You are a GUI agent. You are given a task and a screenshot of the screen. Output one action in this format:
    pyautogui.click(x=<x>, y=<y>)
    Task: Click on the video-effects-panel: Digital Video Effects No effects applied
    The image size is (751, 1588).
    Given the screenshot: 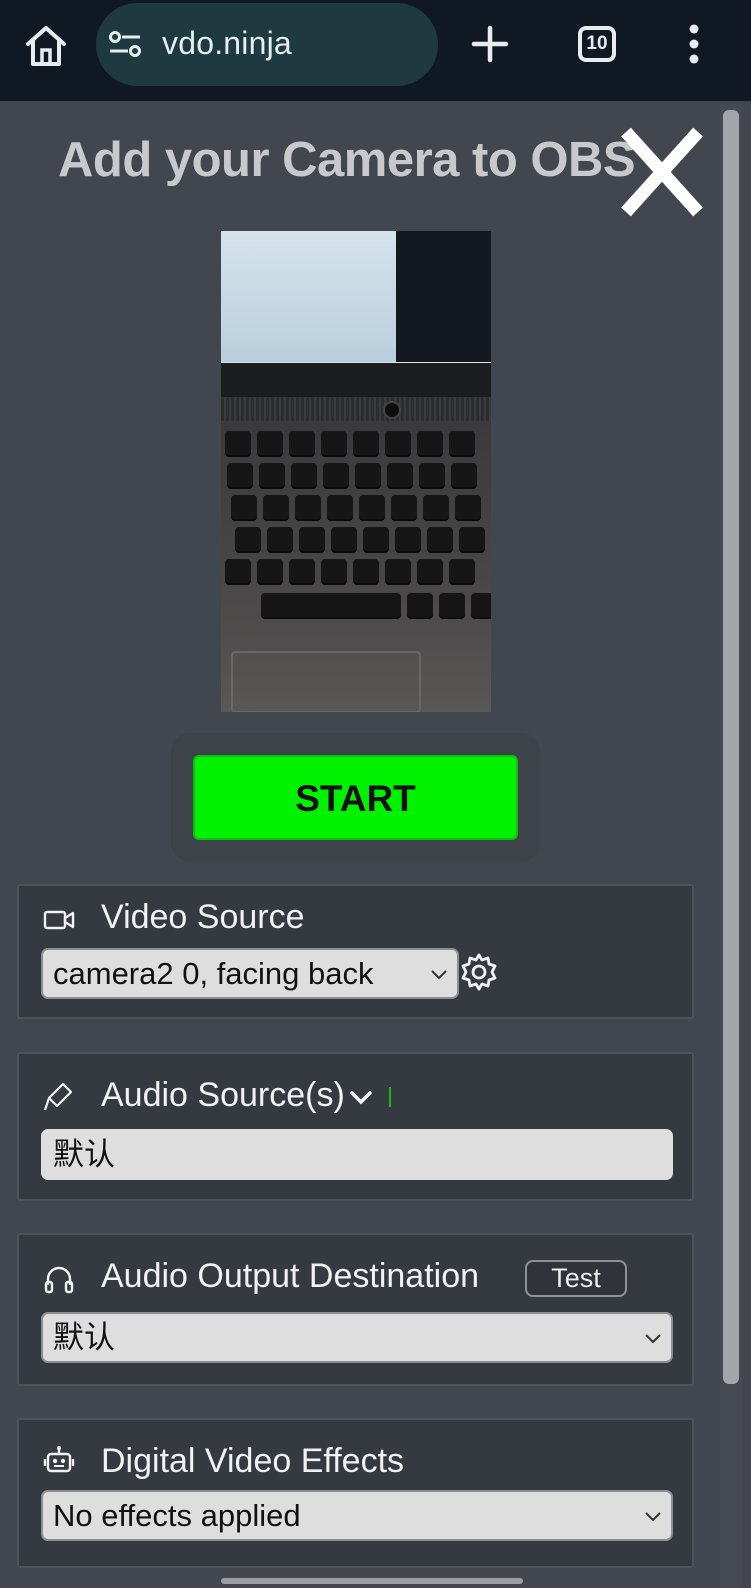 What is the action you would take?
    pyautogui.click(x=355, y=1493)
    